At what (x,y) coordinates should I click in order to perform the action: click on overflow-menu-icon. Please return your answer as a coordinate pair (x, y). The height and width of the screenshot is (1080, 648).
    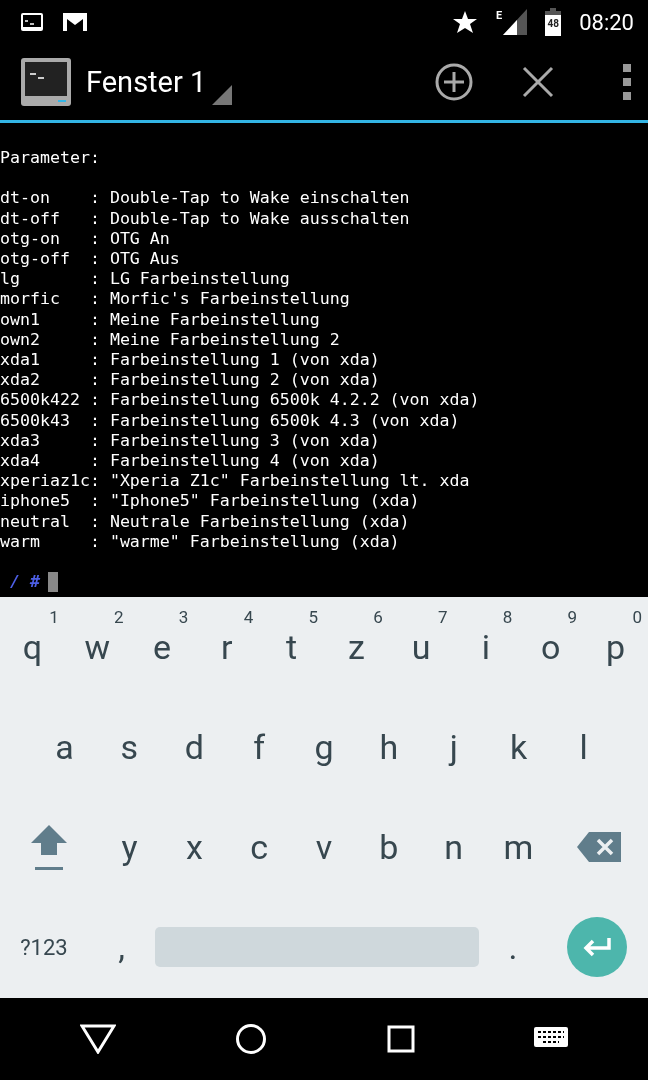
    Looking at the image, I should click on (627, 82).